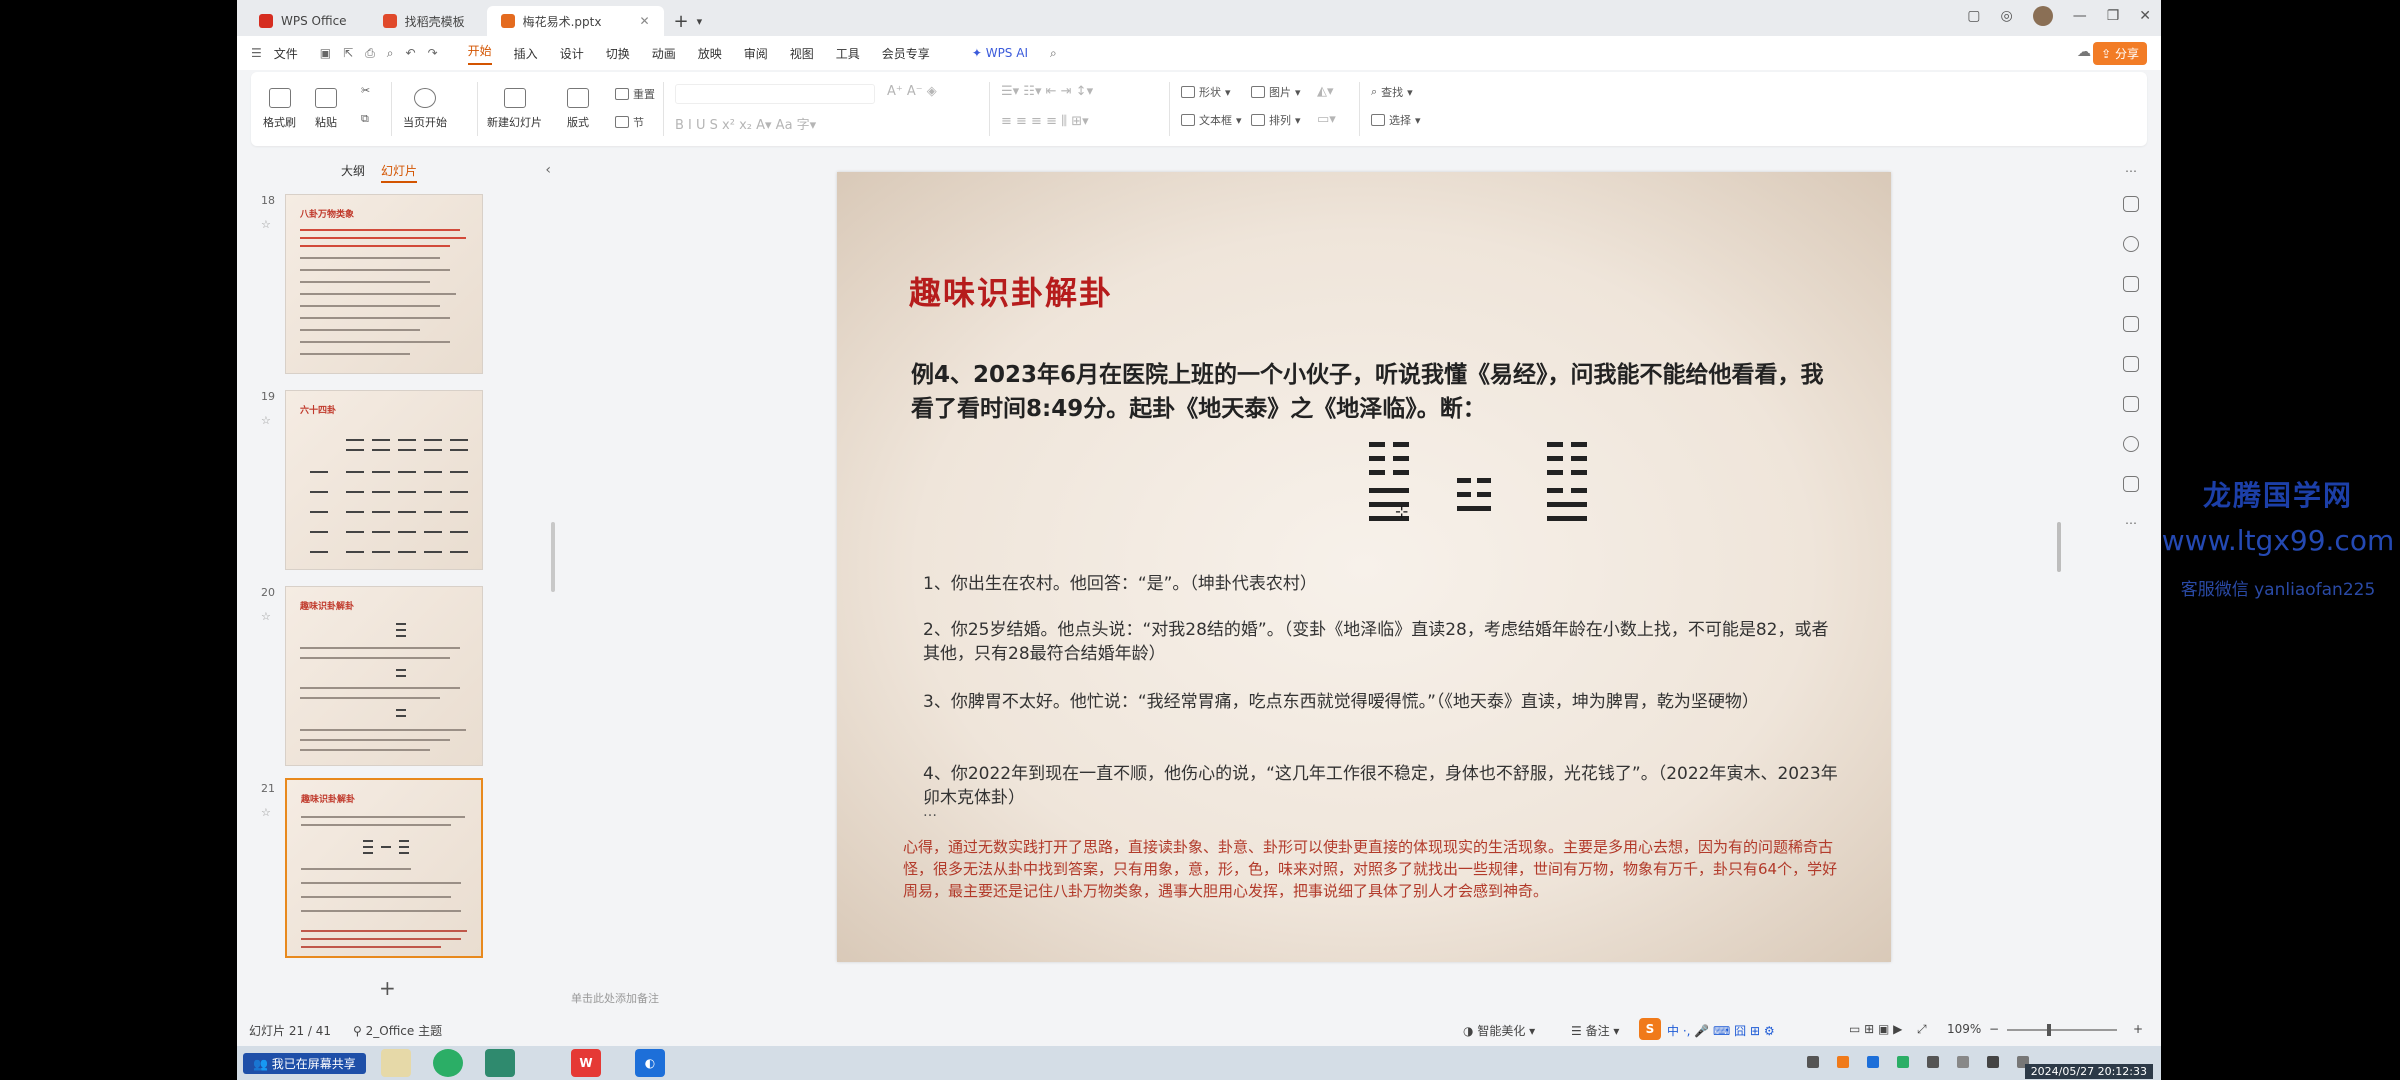  What do you see at coordinates (387, 988) in the screenshot?
I see `add-slide-icon: +` at bounding box center [387, 988].